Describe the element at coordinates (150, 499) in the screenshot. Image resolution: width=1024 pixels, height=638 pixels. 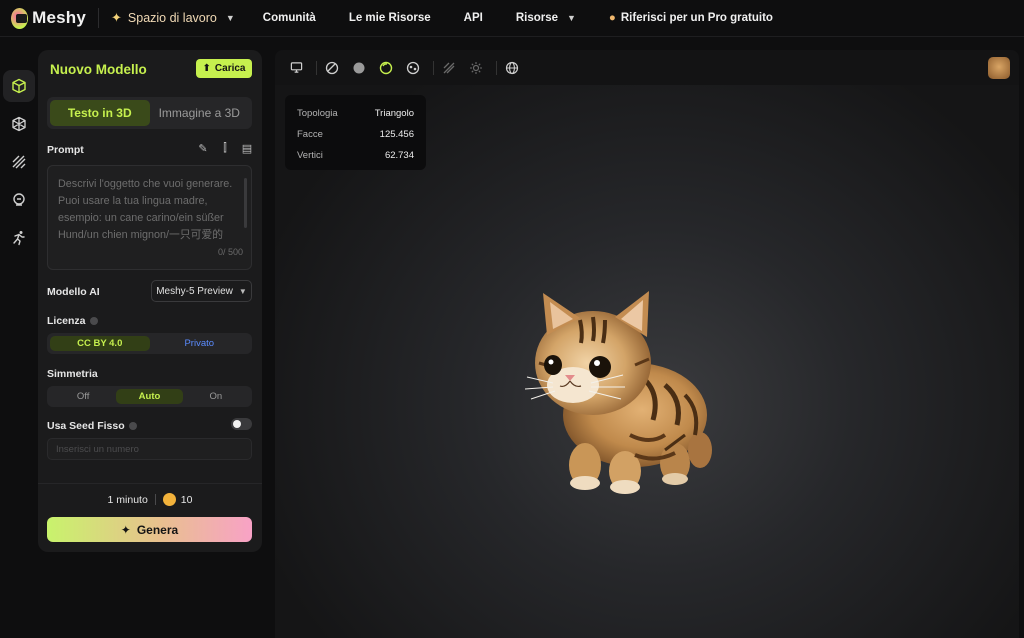
I see `generation-cost: 1 minuto 10` at that location.